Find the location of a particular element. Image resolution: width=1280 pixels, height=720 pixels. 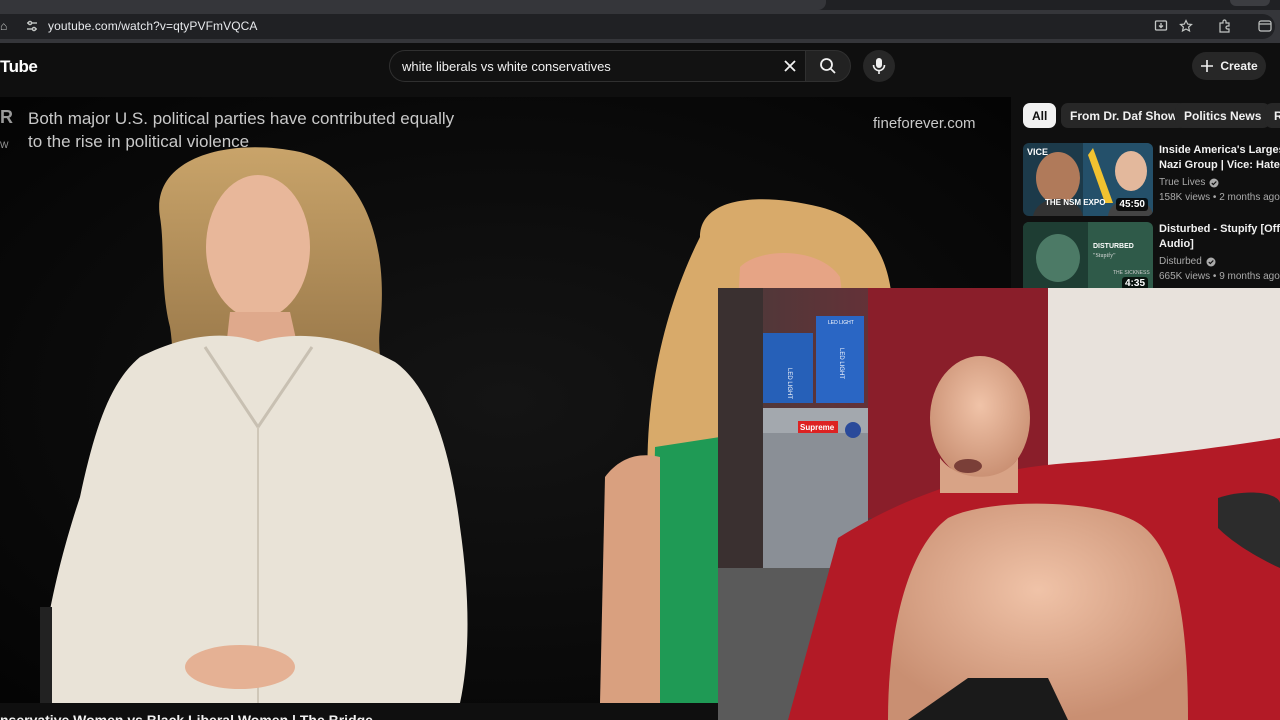

voice-search-button is located at coordinates (879, 66).